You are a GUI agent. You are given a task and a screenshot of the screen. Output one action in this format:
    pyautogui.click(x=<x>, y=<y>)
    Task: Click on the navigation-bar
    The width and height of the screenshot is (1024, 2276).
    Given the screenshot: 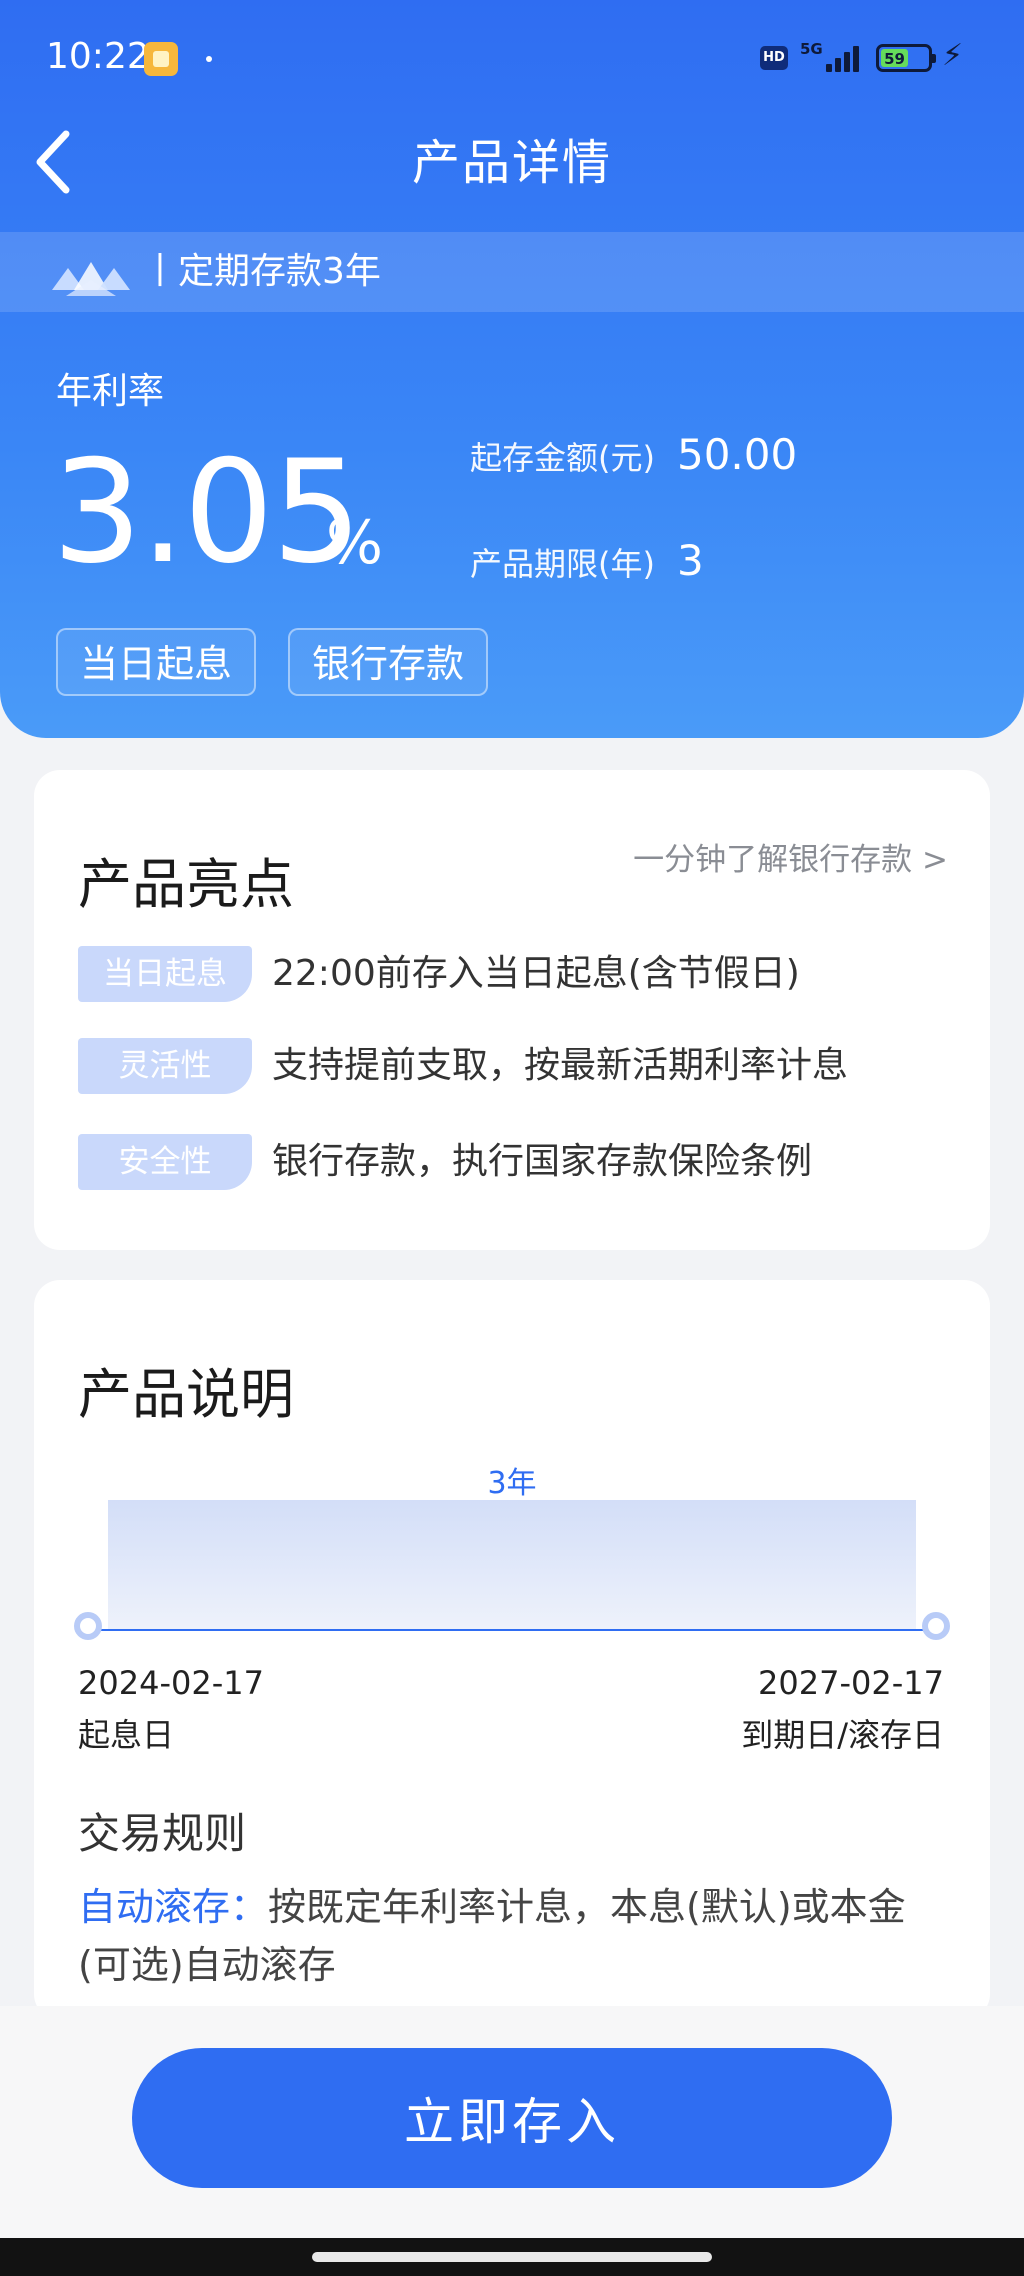 What is the action you would take?
    pyautogui.click(x=512, y=2257)
    